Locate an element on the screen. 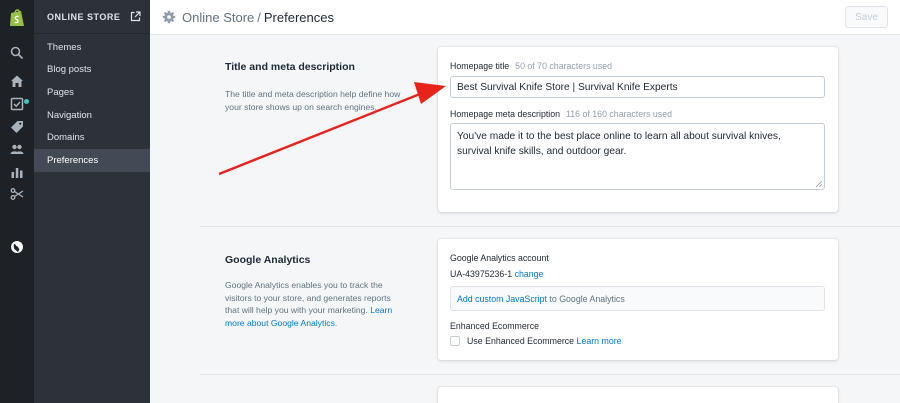 The width and height of the screenshot is (900, 403). section-title-meta: Title and meta description is located at coordinates (290, 67).